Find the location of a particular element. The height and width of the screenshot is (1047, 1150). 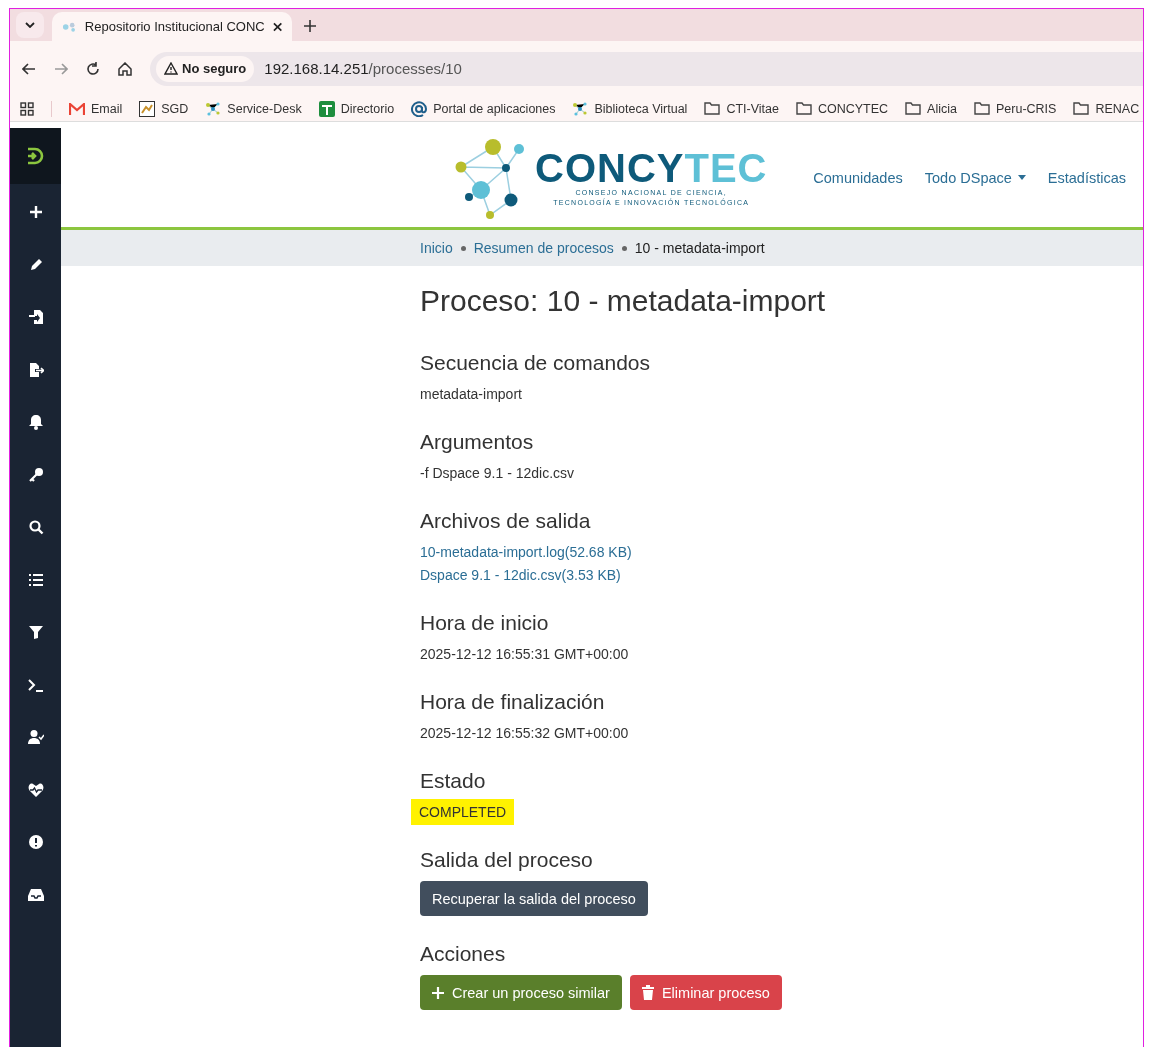

breadcrumb-item: Inicio is located at coordinates (436, 248).